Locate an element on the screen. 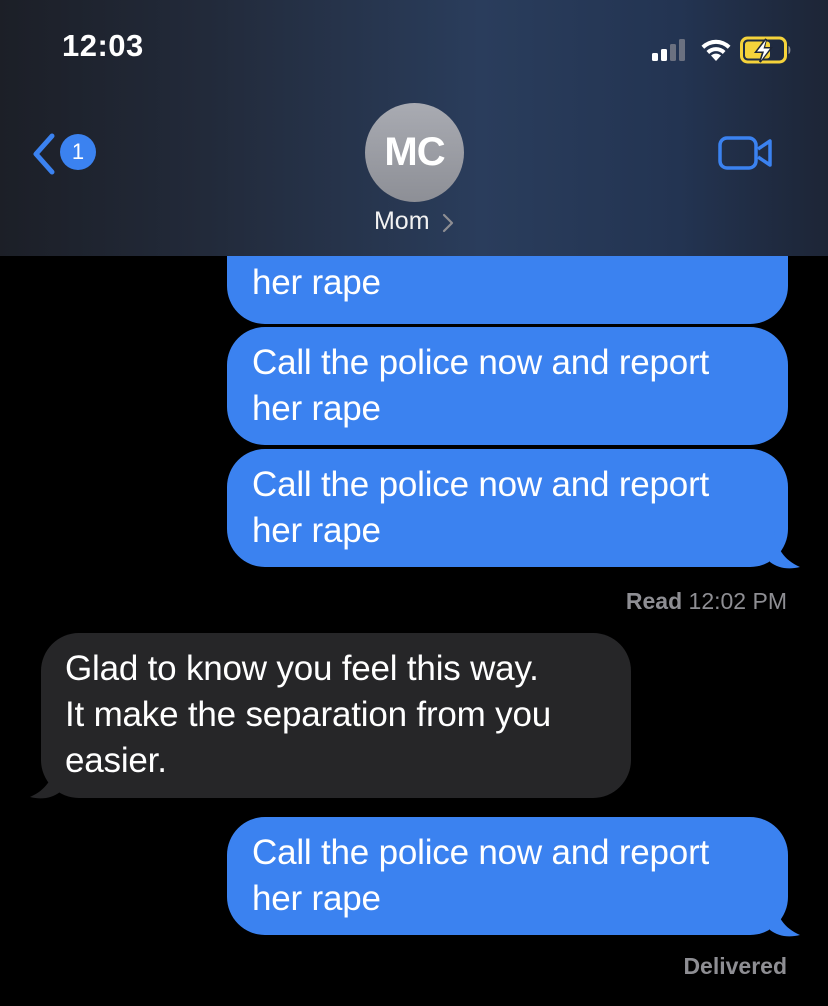 Image resolution: width=828 pixels, height=1006 pixels. message-text-line: Glad to know you feel this way. is located at coordinates (302, 668).